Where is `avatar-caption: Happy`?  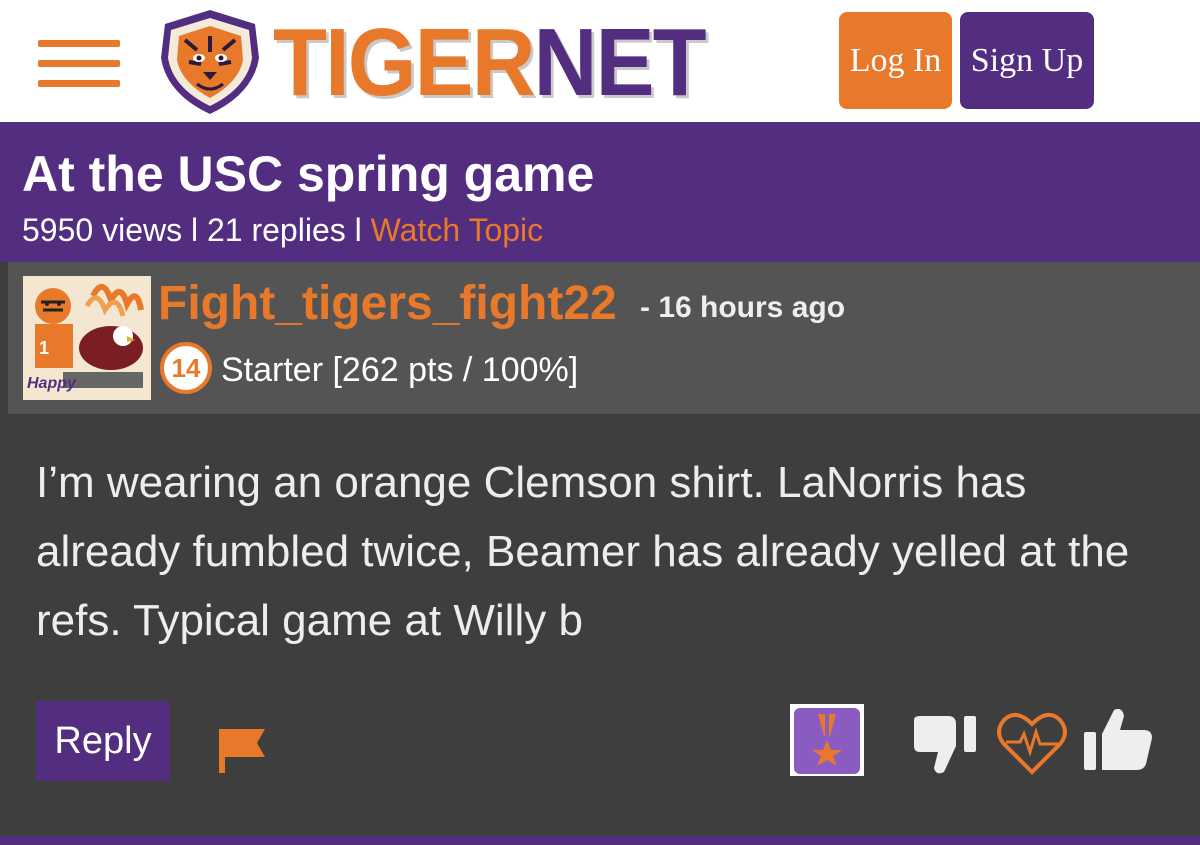
avatar-caption: Happy is located at coordinates (52, 383).